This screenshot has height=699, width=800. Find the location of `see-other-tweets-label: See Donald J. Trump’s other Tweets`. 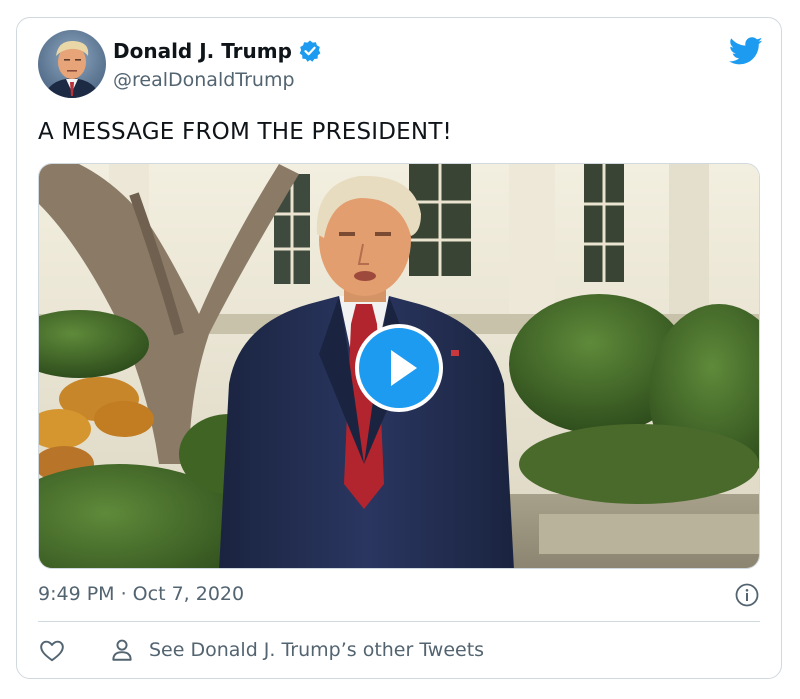

see-other-tweets-label: See Donald J. Trump’s other Tweets is located at coordinates (317, 650).